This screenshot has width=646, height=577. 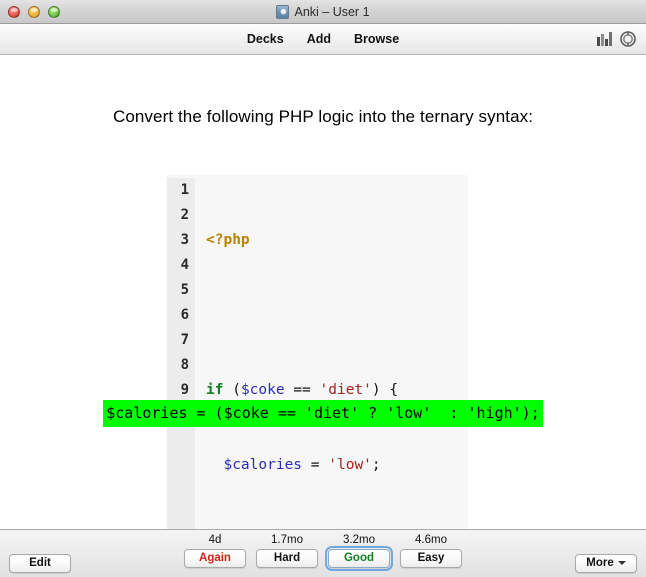 I want to click on more-button-label: More, so click(x=600, y=563).